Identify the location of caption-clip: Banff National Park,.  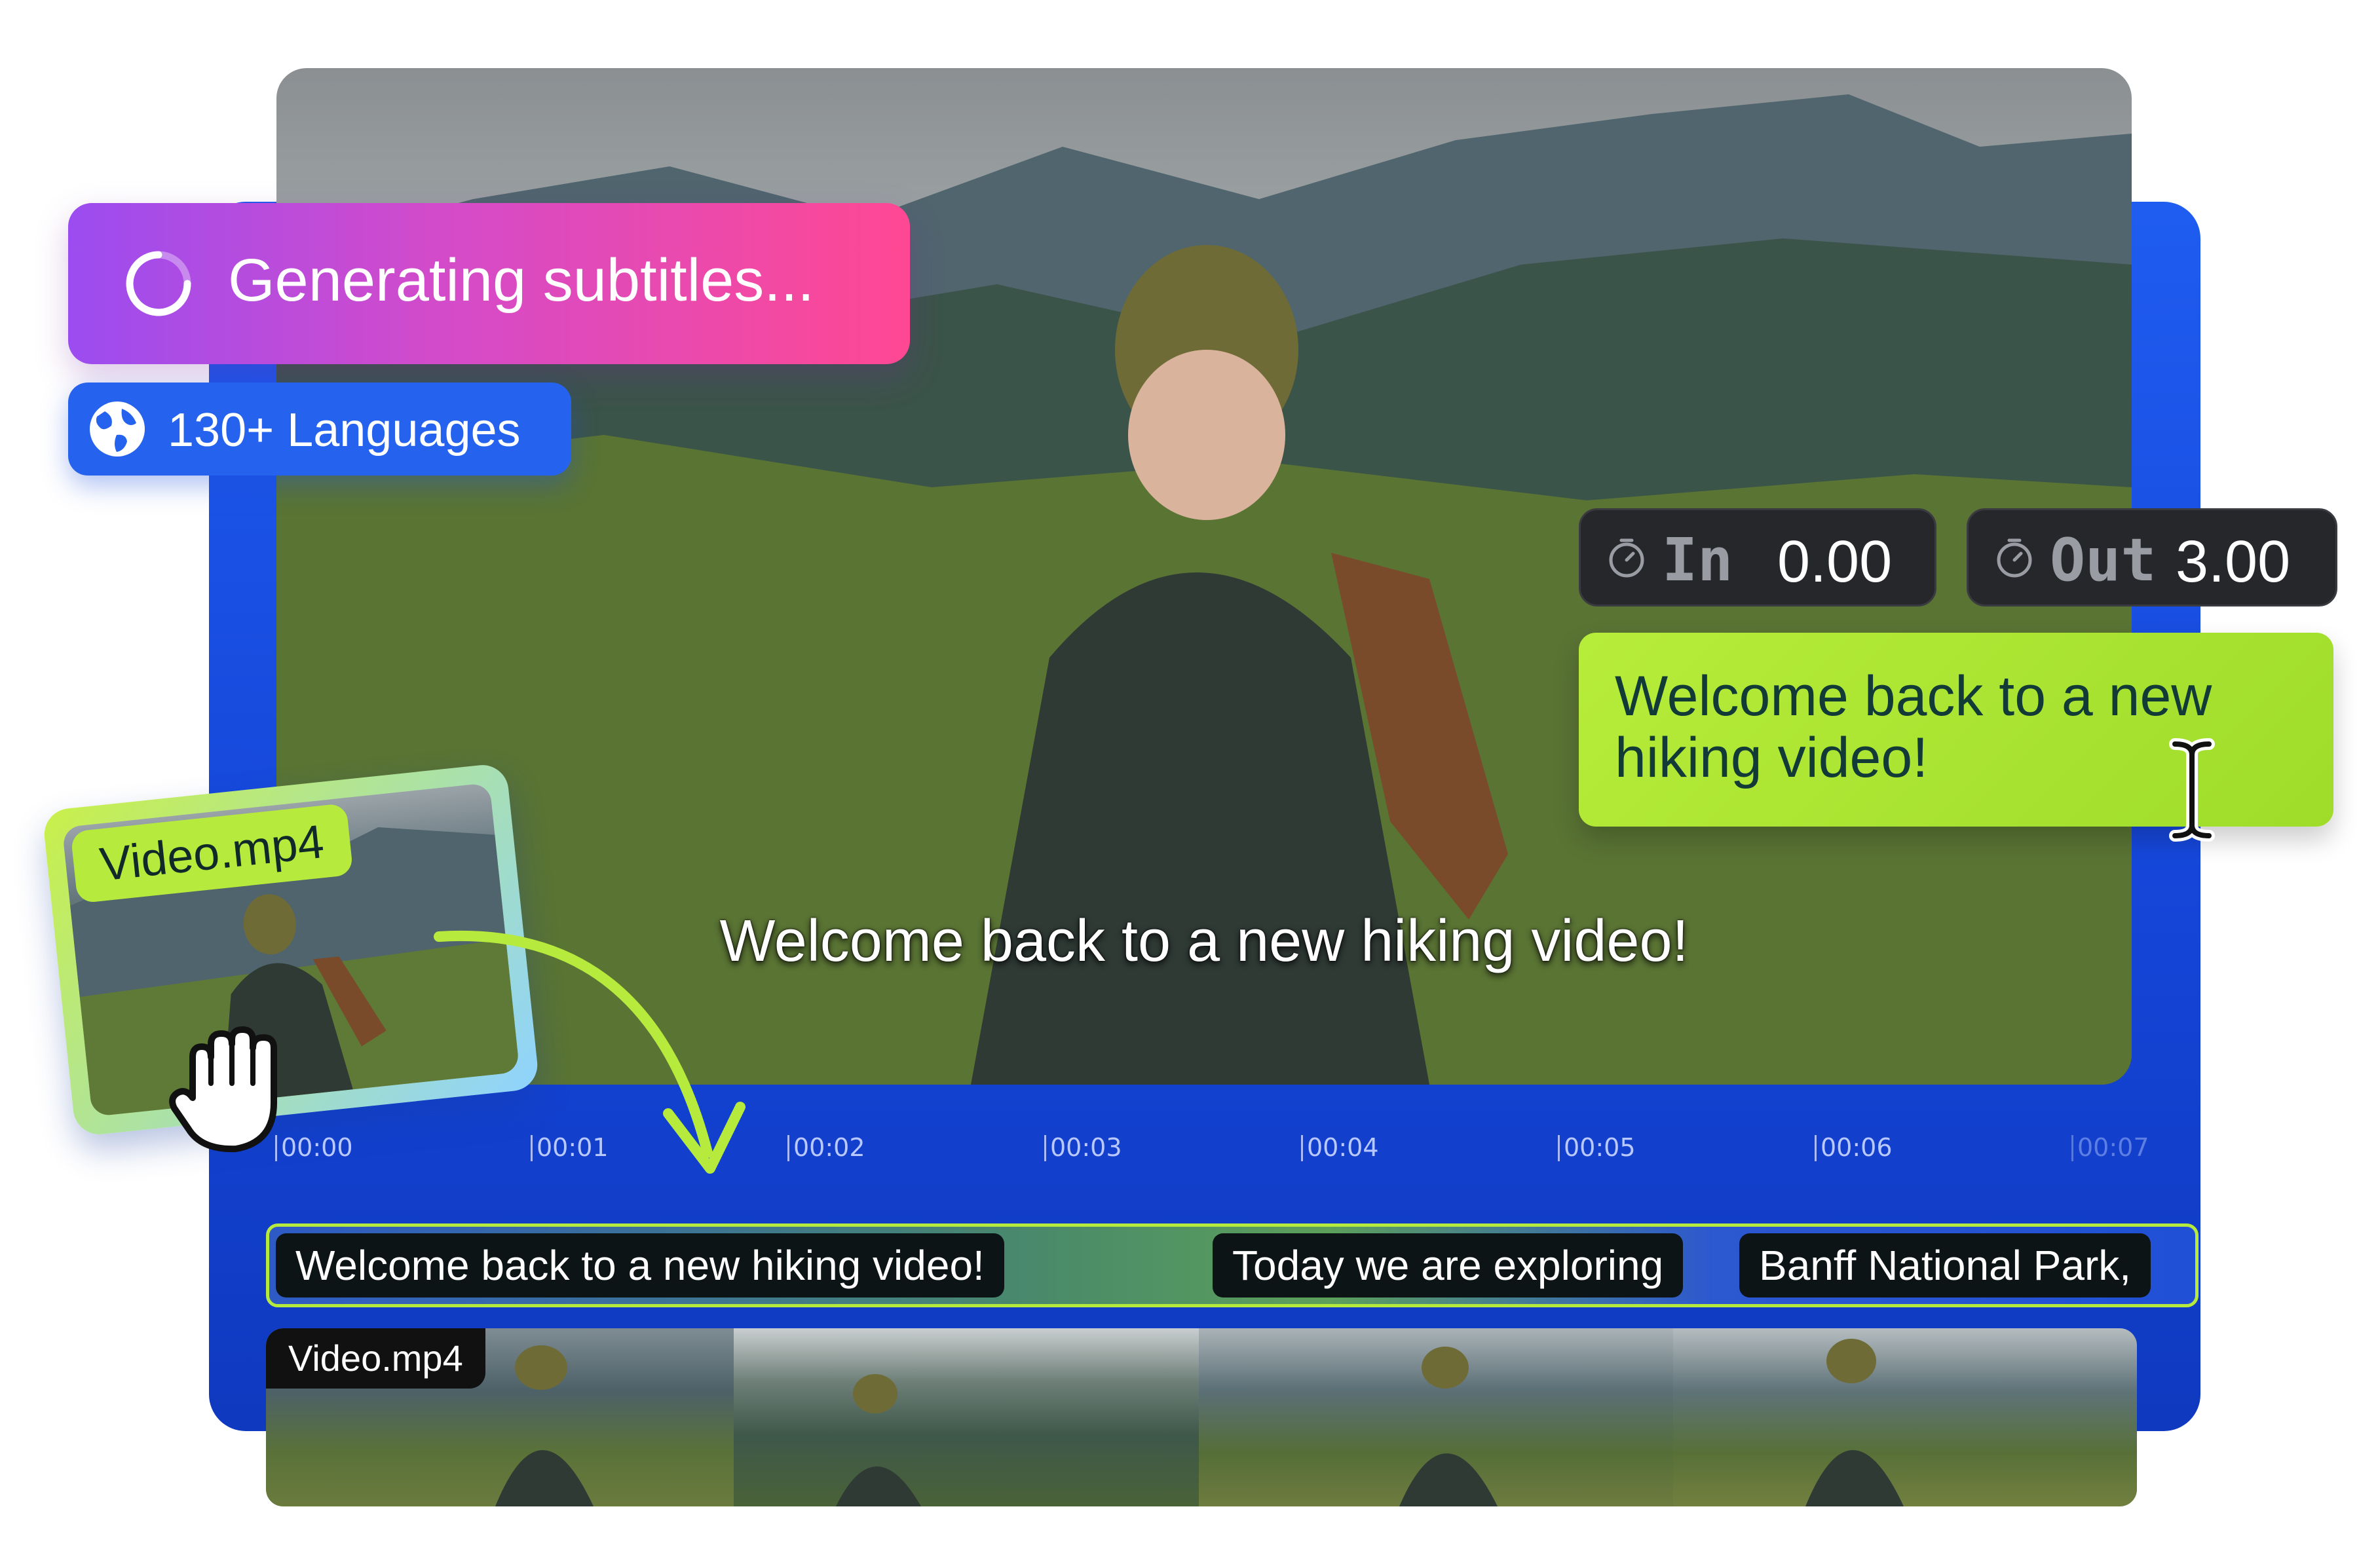
(1945, 1265).